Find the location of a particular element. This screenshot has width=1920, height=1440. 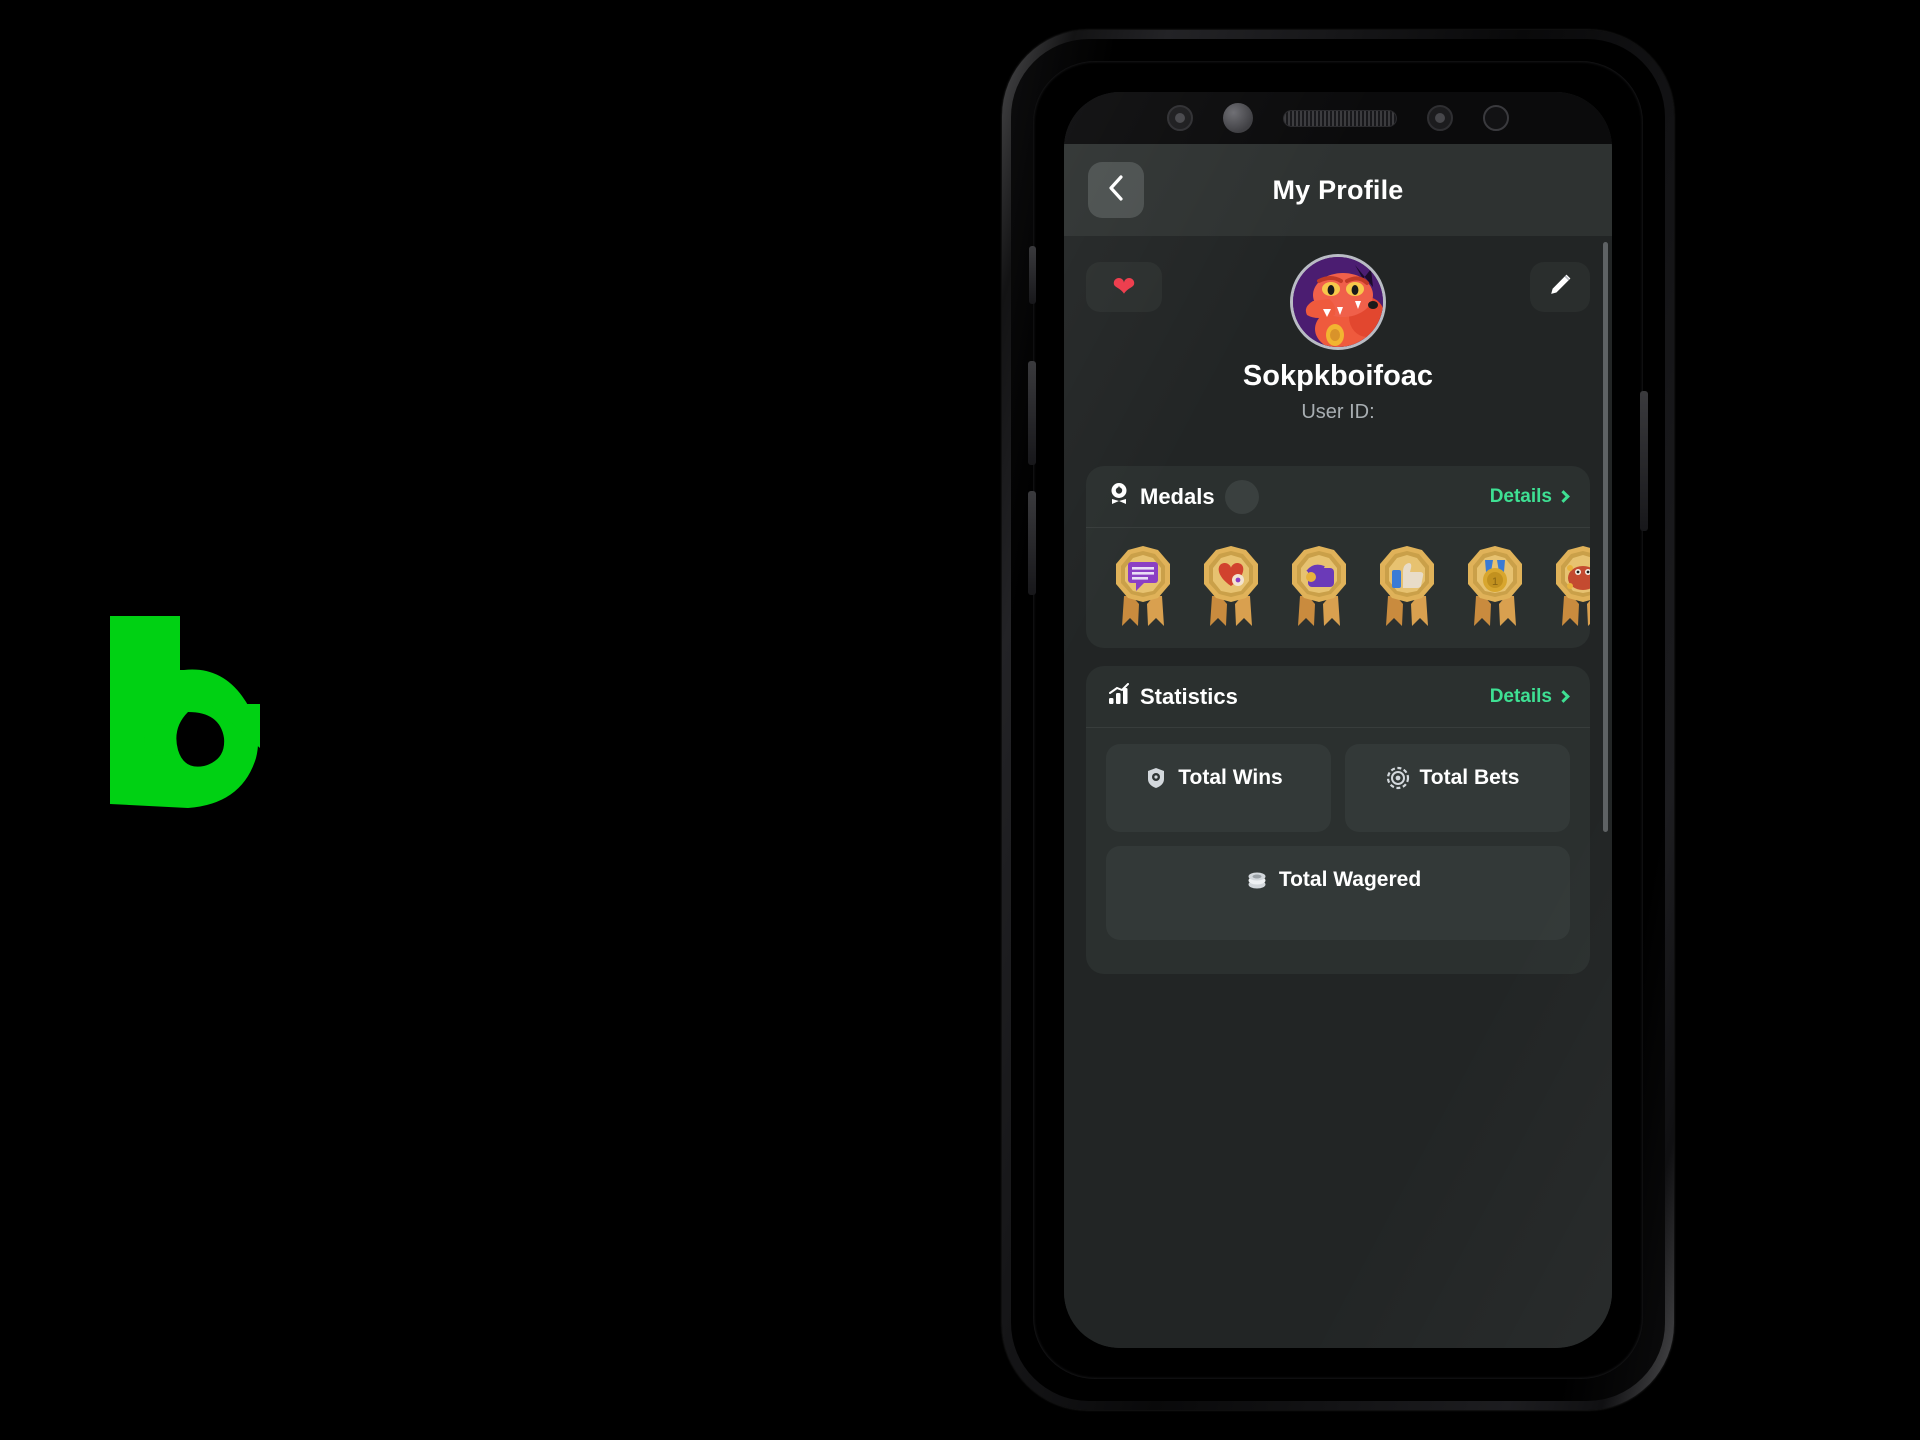

camera-sensor-icon is located at coordinates (1180, 118).